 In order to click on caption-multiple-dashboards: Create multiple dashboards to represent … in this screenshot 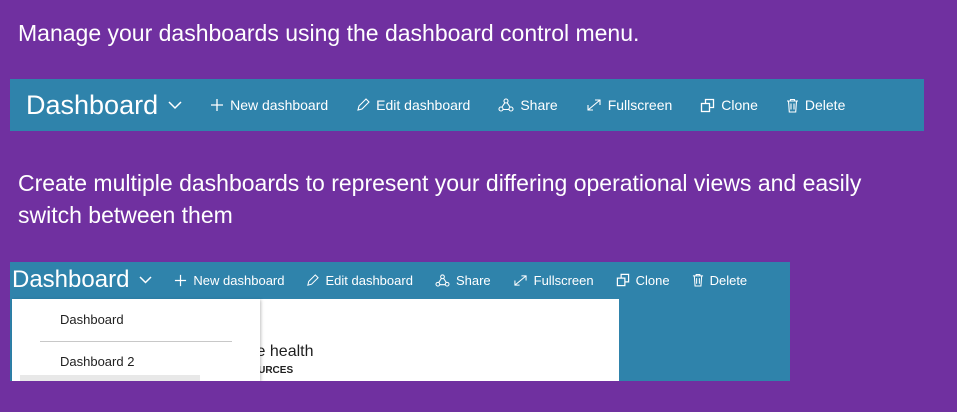, I will do `click(440, 199)`.